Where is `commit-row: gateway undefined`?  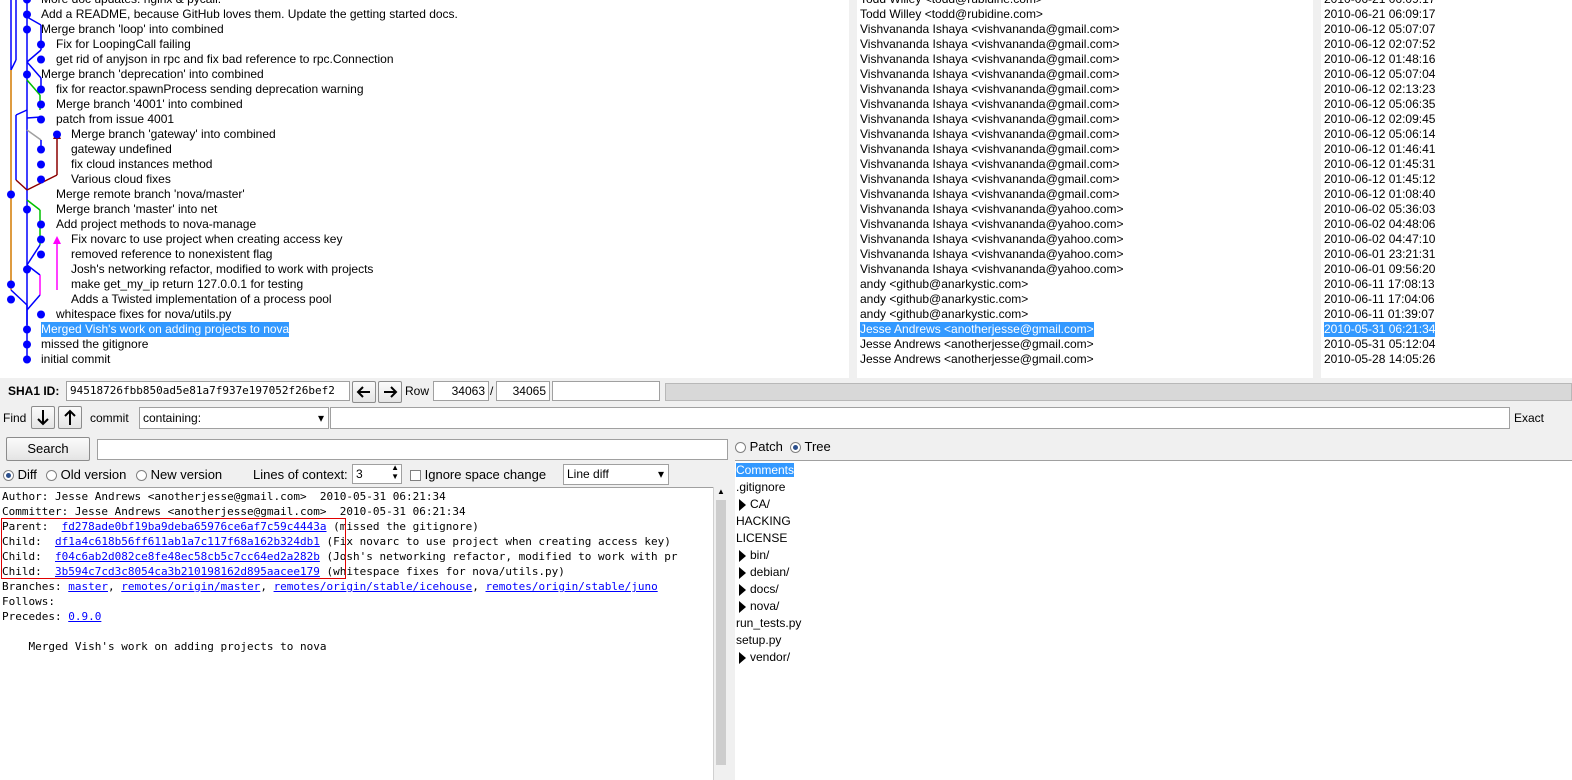
commit-row: gateway undefined is located at coordinates (121, 149).